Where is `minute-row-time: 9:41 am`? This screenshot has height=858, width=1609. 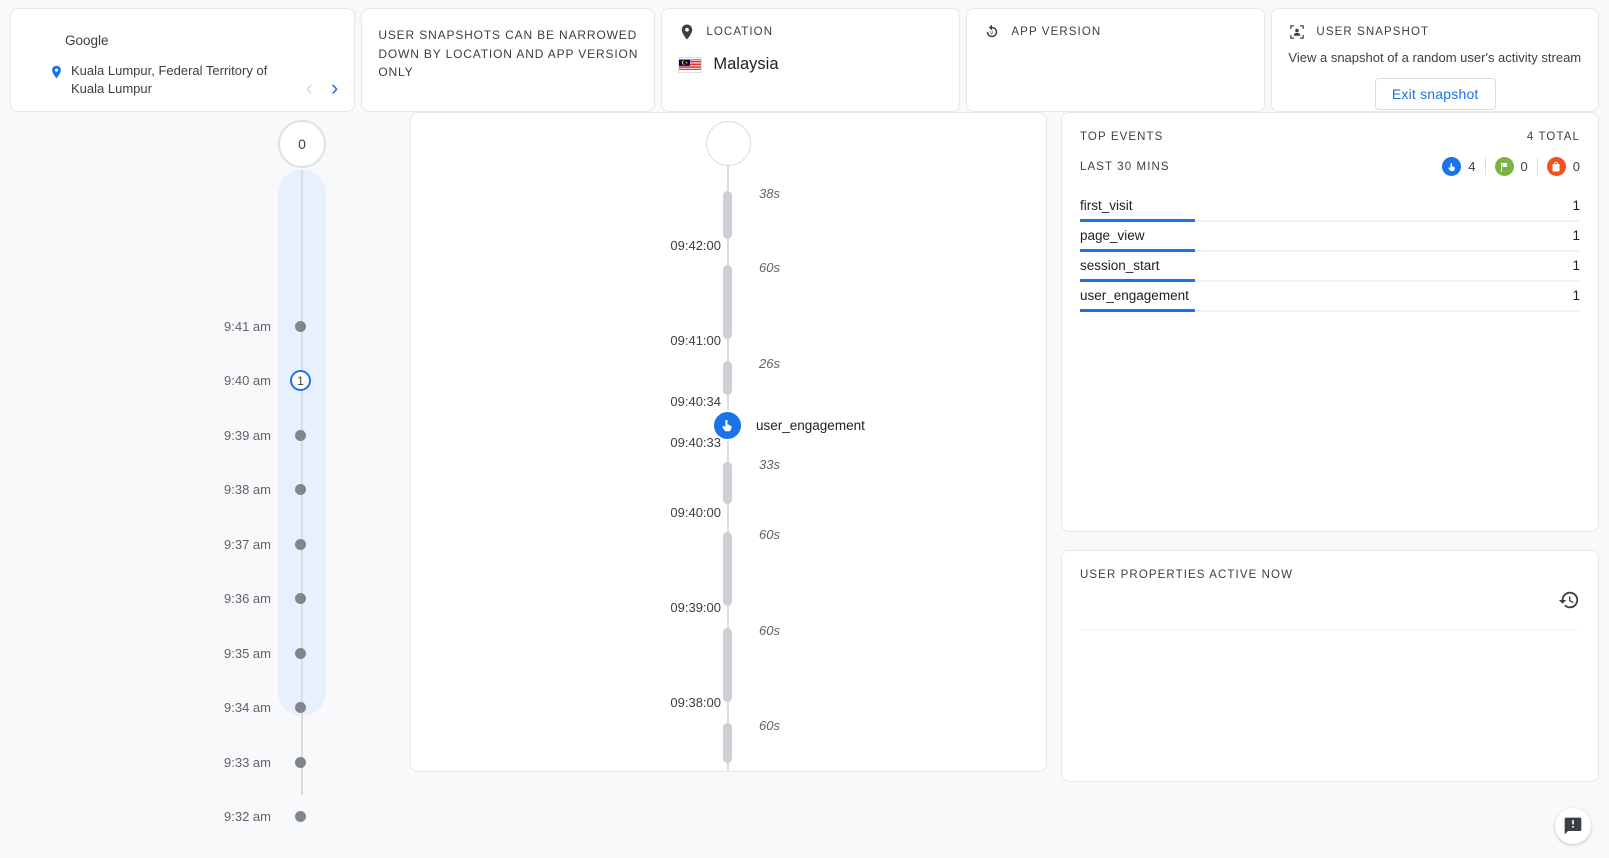 minute-row-time: 9:41 am is located at coordinates (247, 326).